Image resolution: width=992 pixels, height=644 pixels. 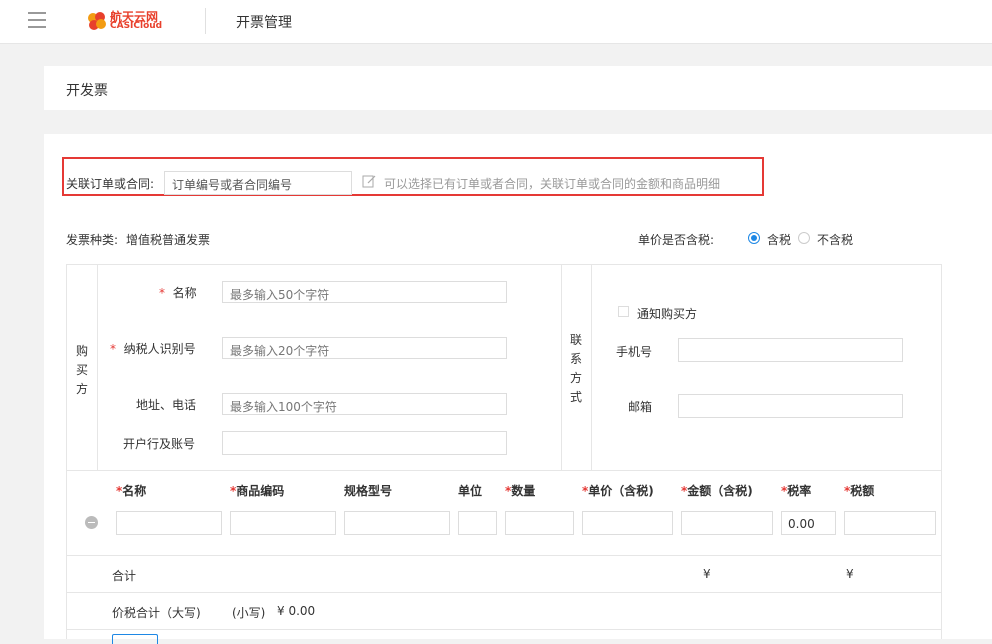 What do you see at coordinates (790, 406) in the screenshot?
I see `email-input` at bounding box center [790, 406].